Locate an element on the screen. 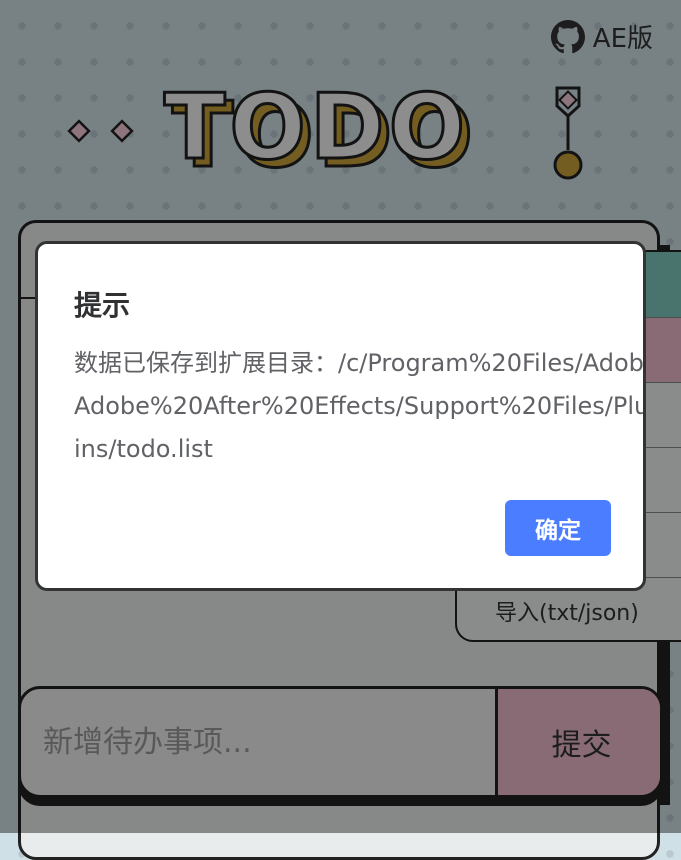 The image size is (681, 860). confirm-button: 确定 is located at coordinates (558, 528).